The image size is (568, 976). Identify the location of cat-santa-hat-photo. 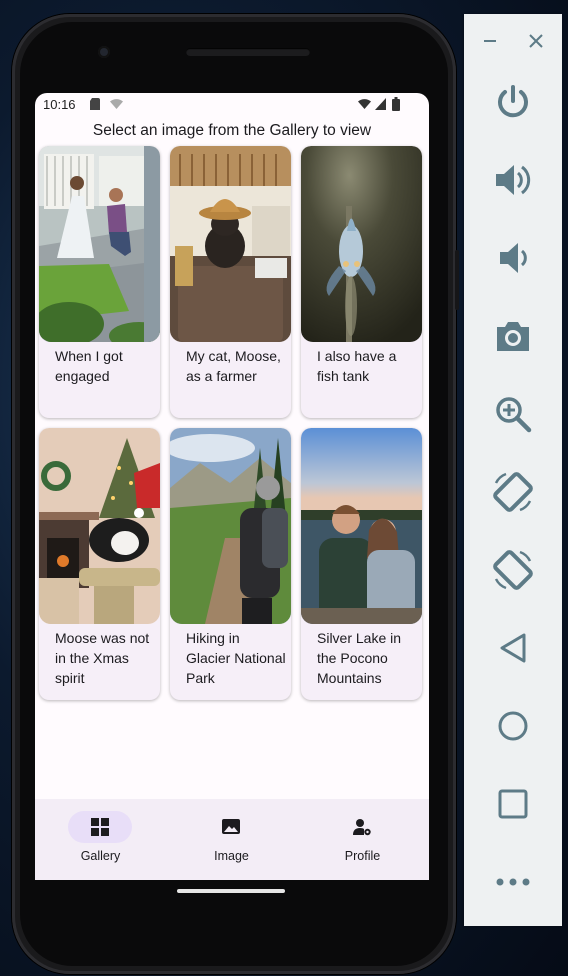
(99, 526).